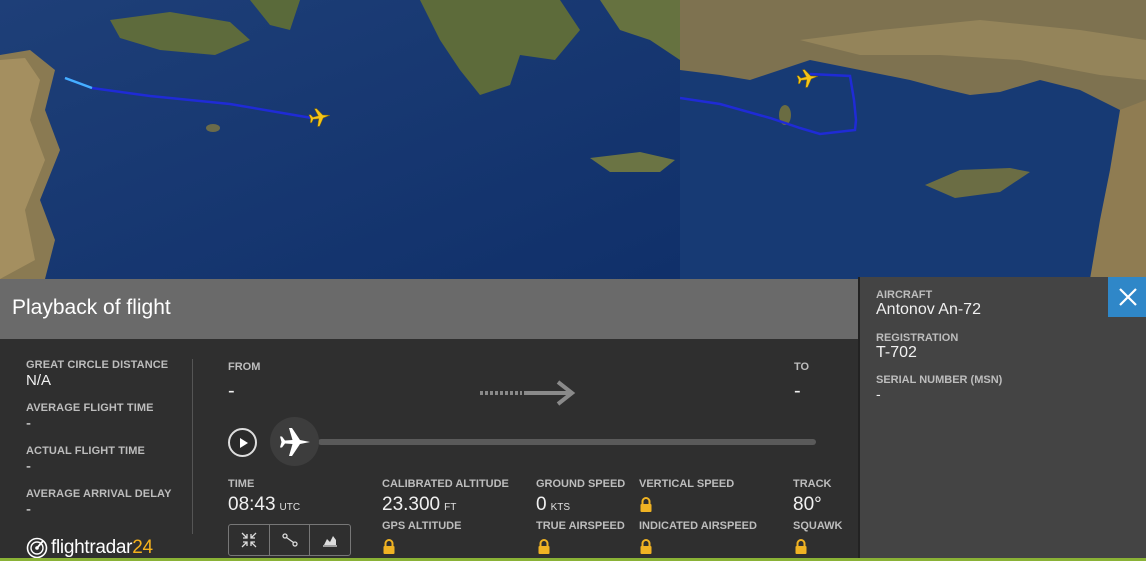 This screenshot has width=1146, height=561. I want to click on route-icon, so click(289, 540).